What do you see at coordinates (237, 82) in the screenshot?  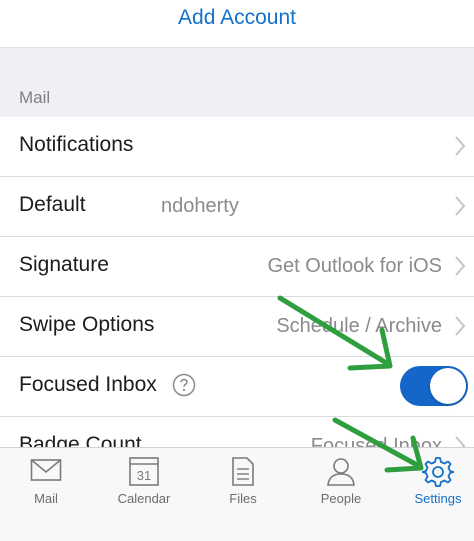 I see `section-separator` at bounding box center [237, 82].